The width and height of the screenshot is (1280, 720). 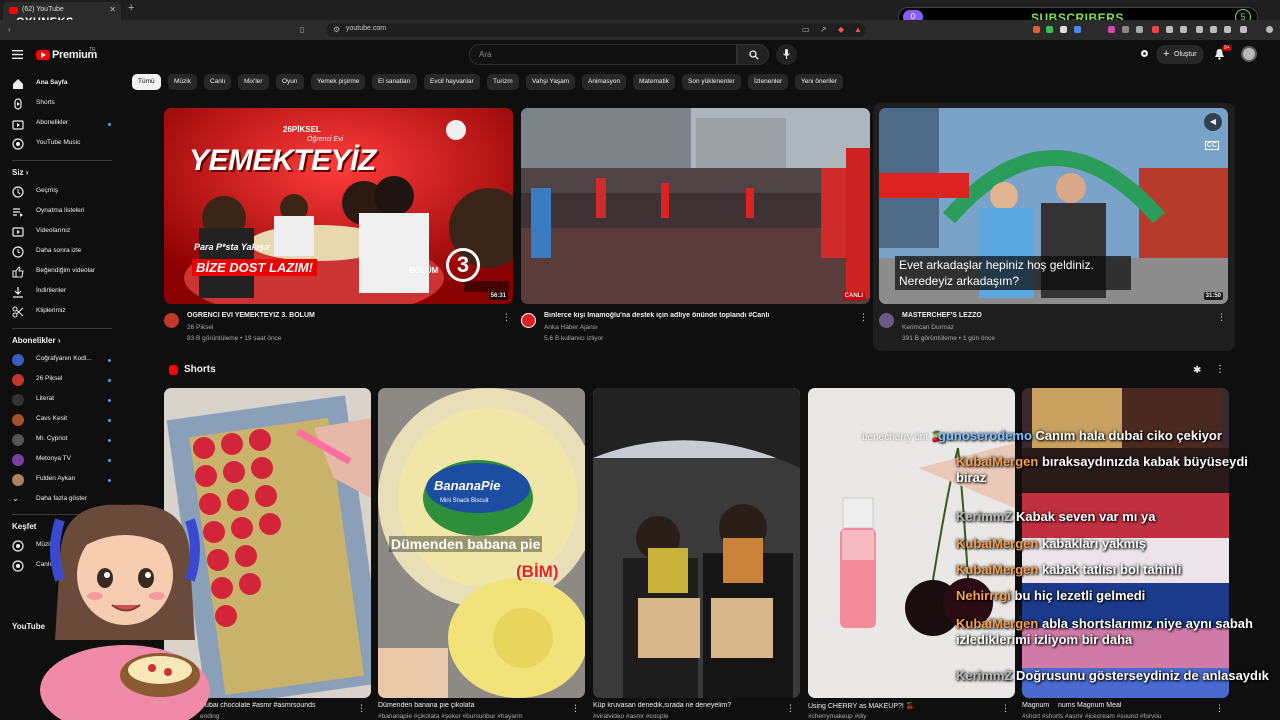 What do you see at coordinates (596, 30) in the screenshot?
I see `address-bar` at bounding box center [596, 30].